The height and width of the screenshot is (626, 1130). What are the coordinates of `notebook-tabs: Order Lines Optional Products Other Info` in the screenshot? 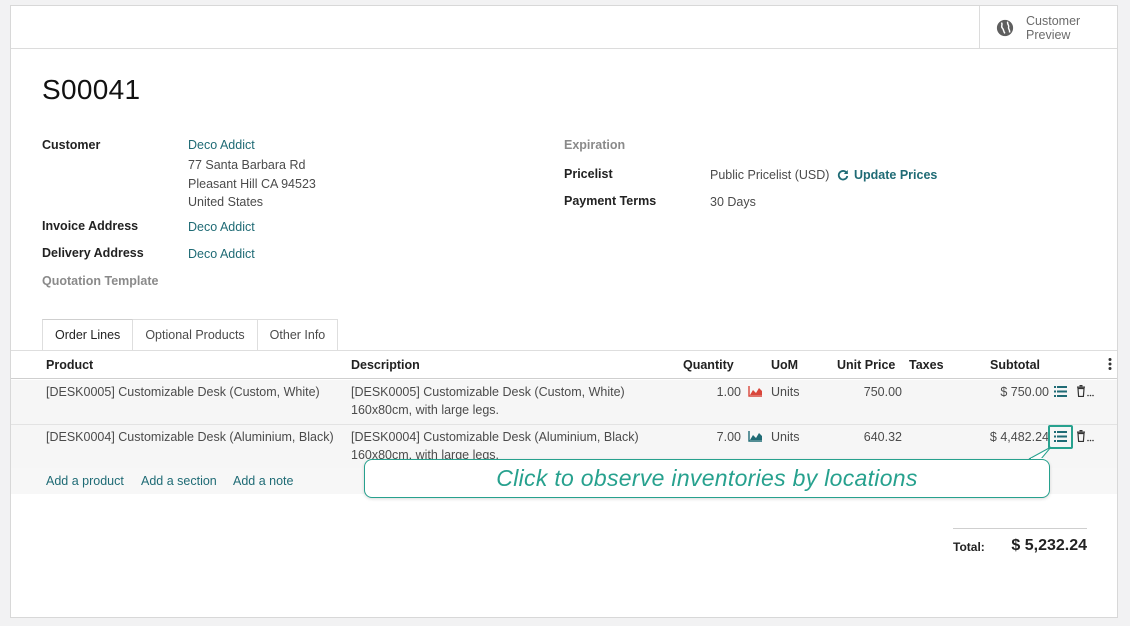 It's located at (190, 335).